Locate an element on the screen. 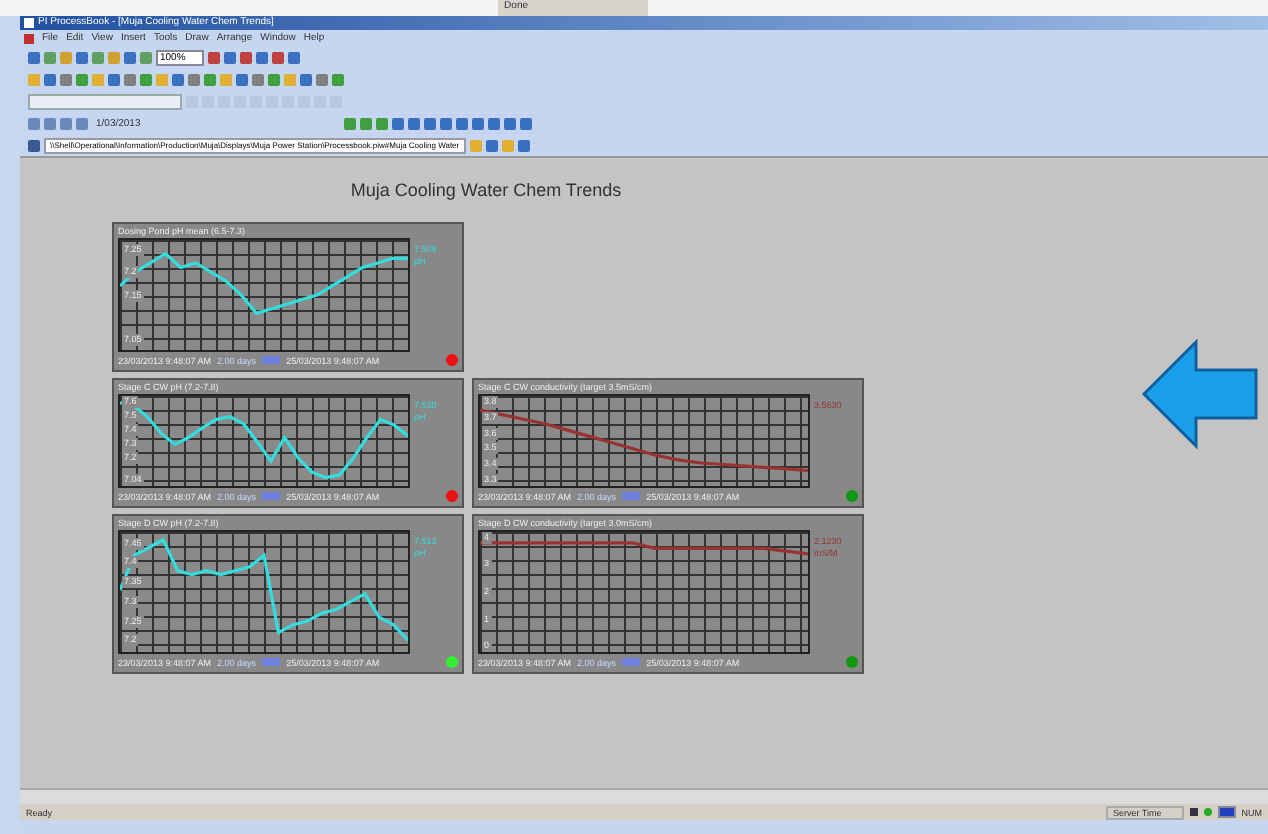 The width and height of the screenshot is (1268, 834). horizontal-scrollbar is located at coordinates (644, 796).